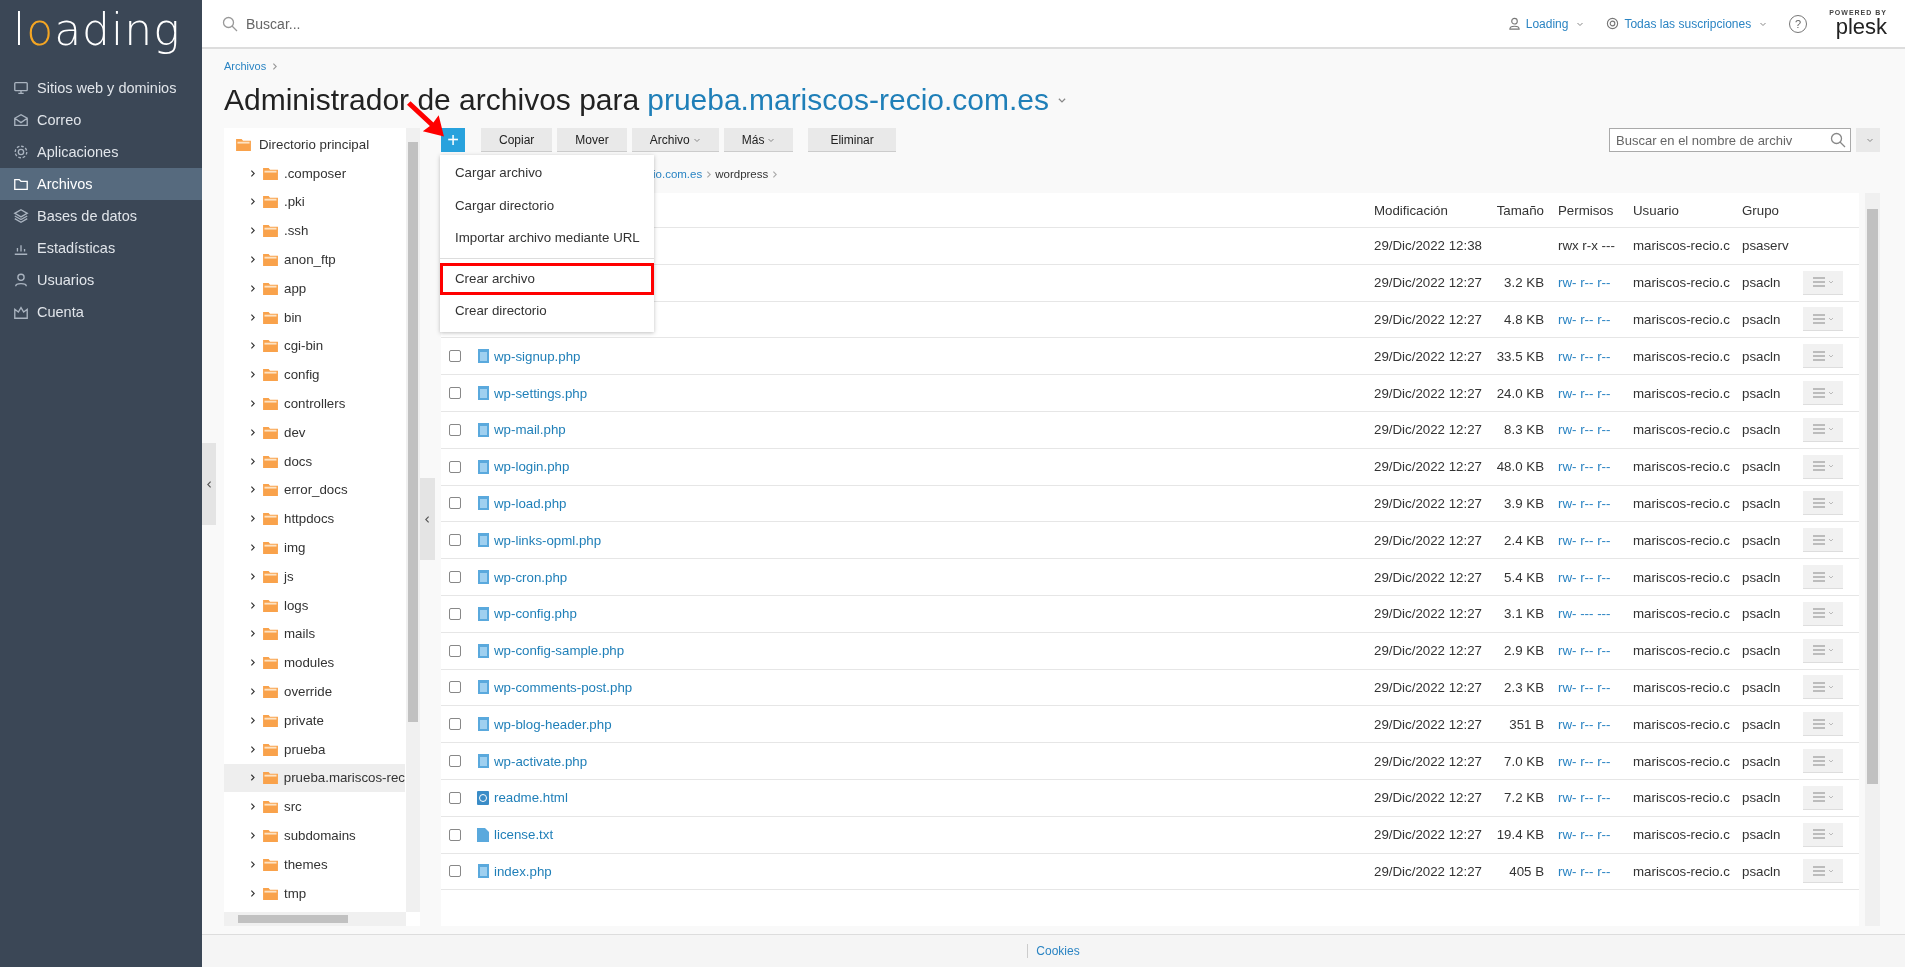 Image resolution: width=1905 pixels, height=967 pixels. What do you see at coordinates (678, 174) in the screenshot?
I see `path-link: io.com.es` at bounding box center [678, 174].